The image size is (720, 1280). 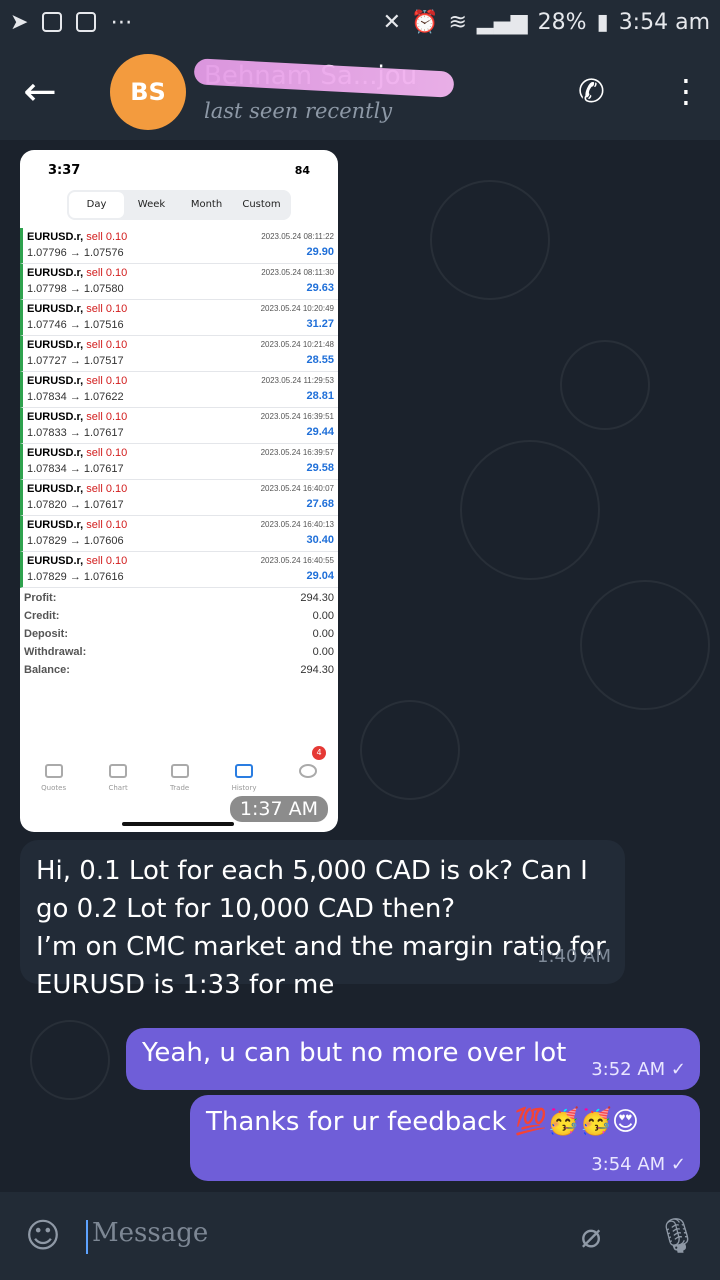 What do you see at coordinates (19, 22) in the screenshot?
I see `telegram-icon: ➤` at bounding box center [19, 22].